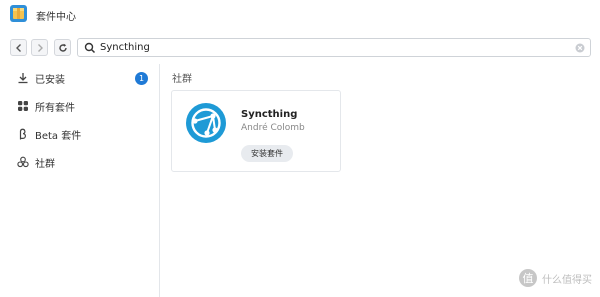  What do you see at coordinates (23, 78) in the screenshot?
I see `download-icon` at bounding box center [23, 78].